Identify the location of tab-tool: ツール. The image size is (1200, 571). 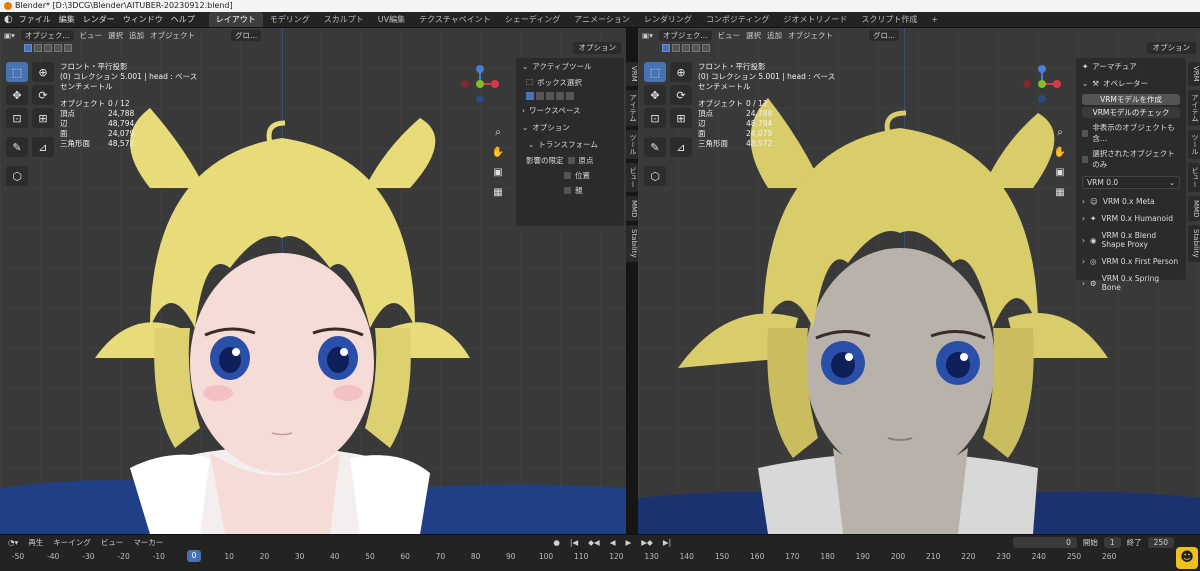
(632, 144).